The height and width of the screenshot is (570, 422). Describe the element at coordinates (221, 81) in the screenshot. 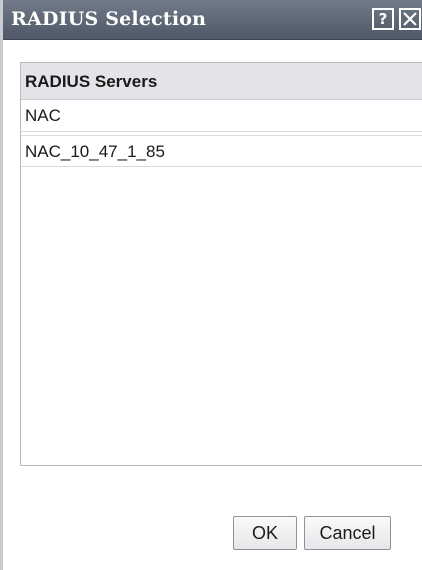

I see `list-header: RADIUS Servers` at that location.